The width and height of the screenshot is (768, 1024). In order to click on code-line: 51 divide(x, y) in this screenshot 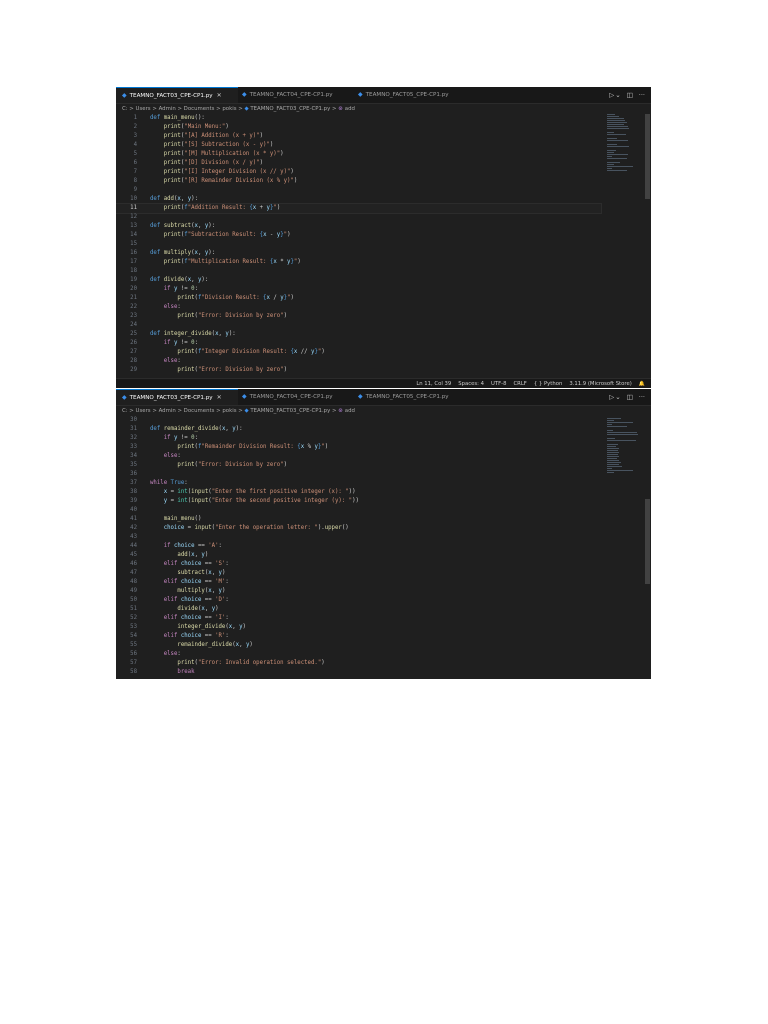, I will do `click(358, 609)`.